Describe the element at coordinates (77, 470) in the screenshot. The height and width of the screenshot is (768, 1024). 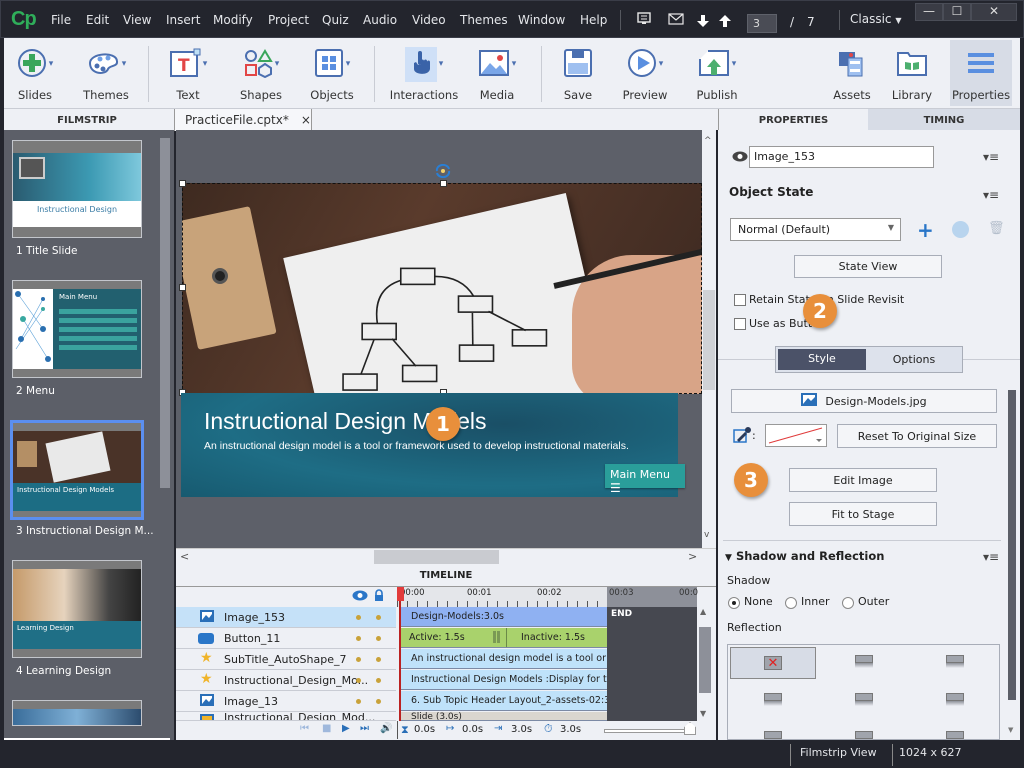
I see `slide-thumbnail-3-selected: Instructional Design Models` at that location.